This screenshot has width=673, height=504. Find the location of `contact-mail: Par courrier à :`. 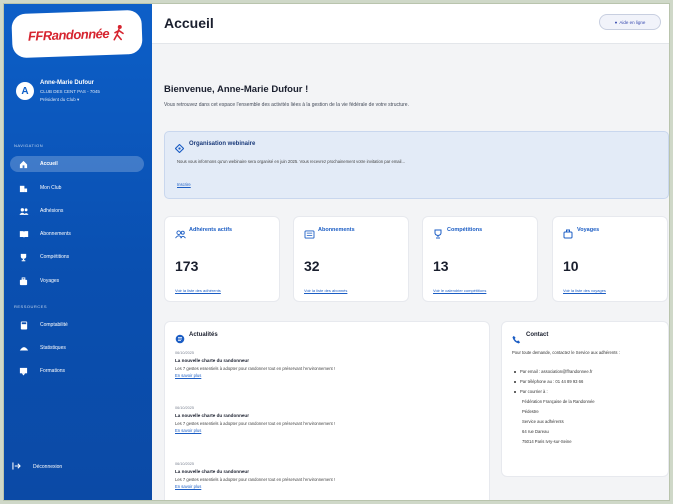

contact-mail: Par courrier à : is located at coordinates (531, 391).